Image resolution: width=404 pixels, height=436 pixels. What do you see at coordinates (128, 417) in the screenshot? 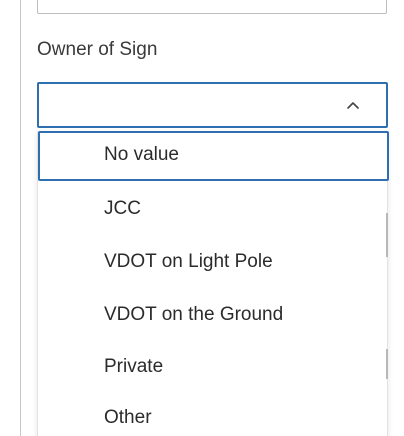
I see `option-label: Other` at bounding box center [128, 417].